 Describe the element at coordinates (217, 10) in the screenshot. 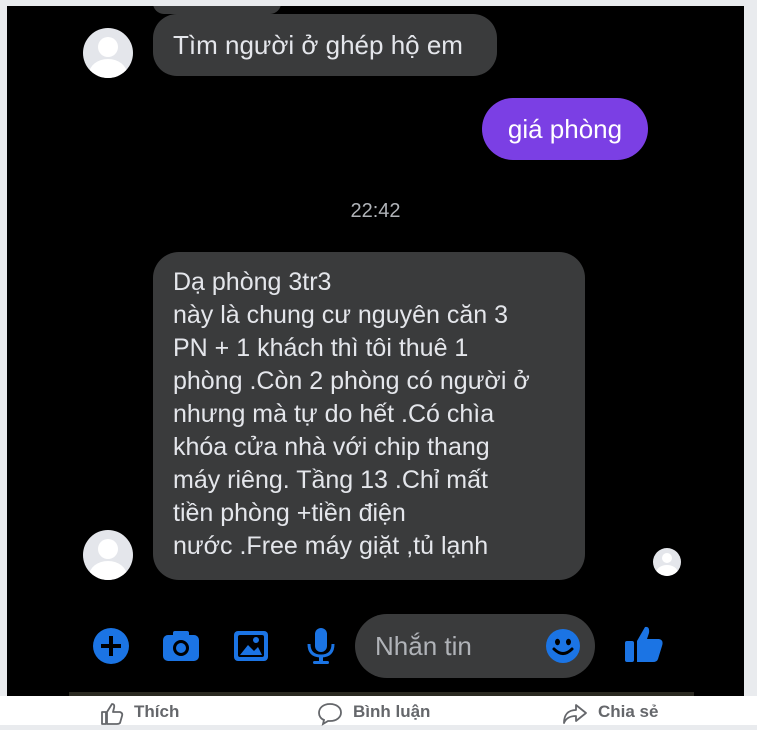

I see `previous-message-bubble` at that location.